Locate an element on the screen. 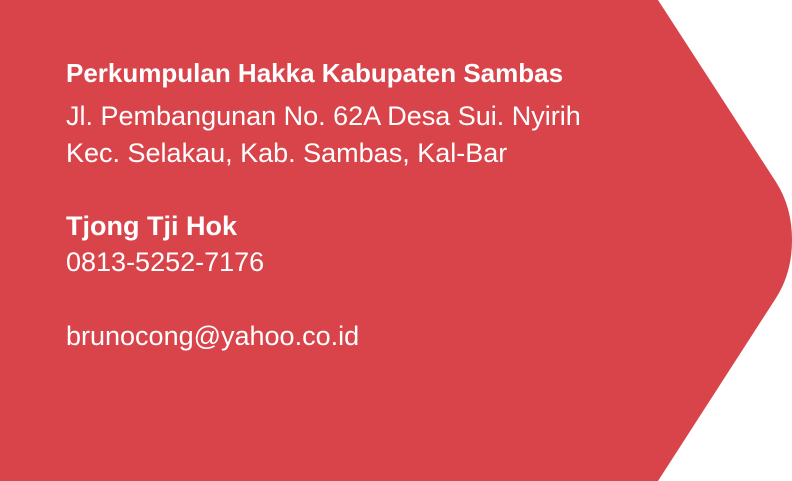 This screenshot has width=792, height=481. address-line-1: Jl. Pembangunan No. 62A Desa Sui. Nyirih is located at coordinates (323, 116).